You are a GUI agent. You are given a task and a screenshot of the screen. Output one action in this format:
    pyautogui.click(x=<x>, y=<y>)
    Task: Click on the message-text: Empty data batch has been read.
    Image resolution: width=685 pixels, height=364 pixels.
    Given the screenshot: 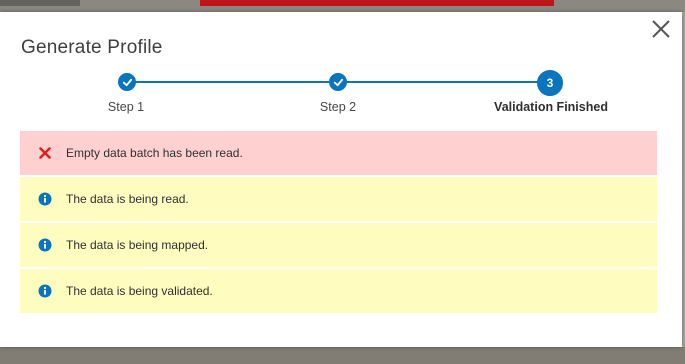 What is the action you would take?
    pyautogui.click(x=154, y=153)
    